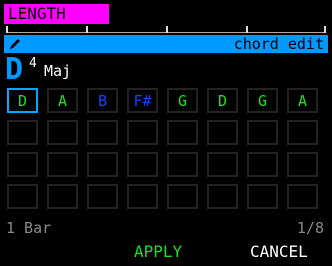 This screenshot has width=332, height=266. I want to click on length-ruler, so click(166, 29).